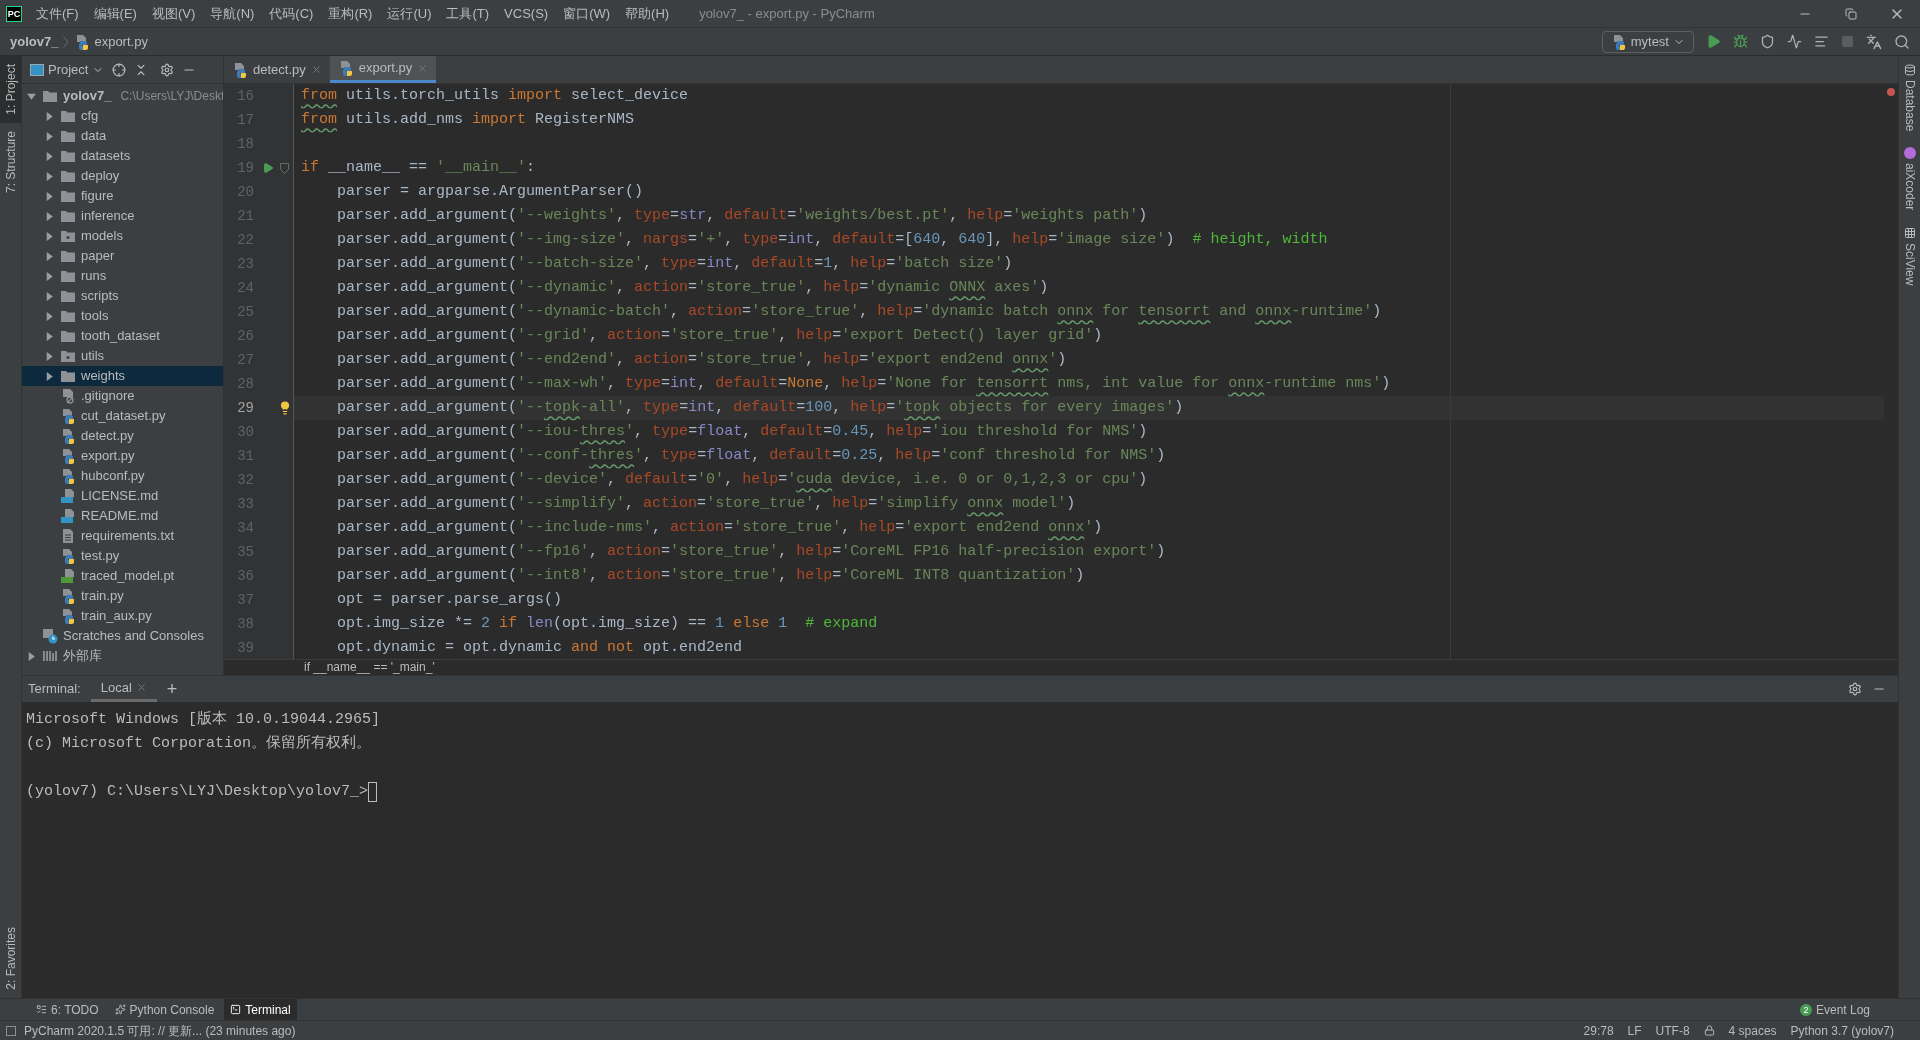  I want to click on profile-icon, so click(1794, 41).